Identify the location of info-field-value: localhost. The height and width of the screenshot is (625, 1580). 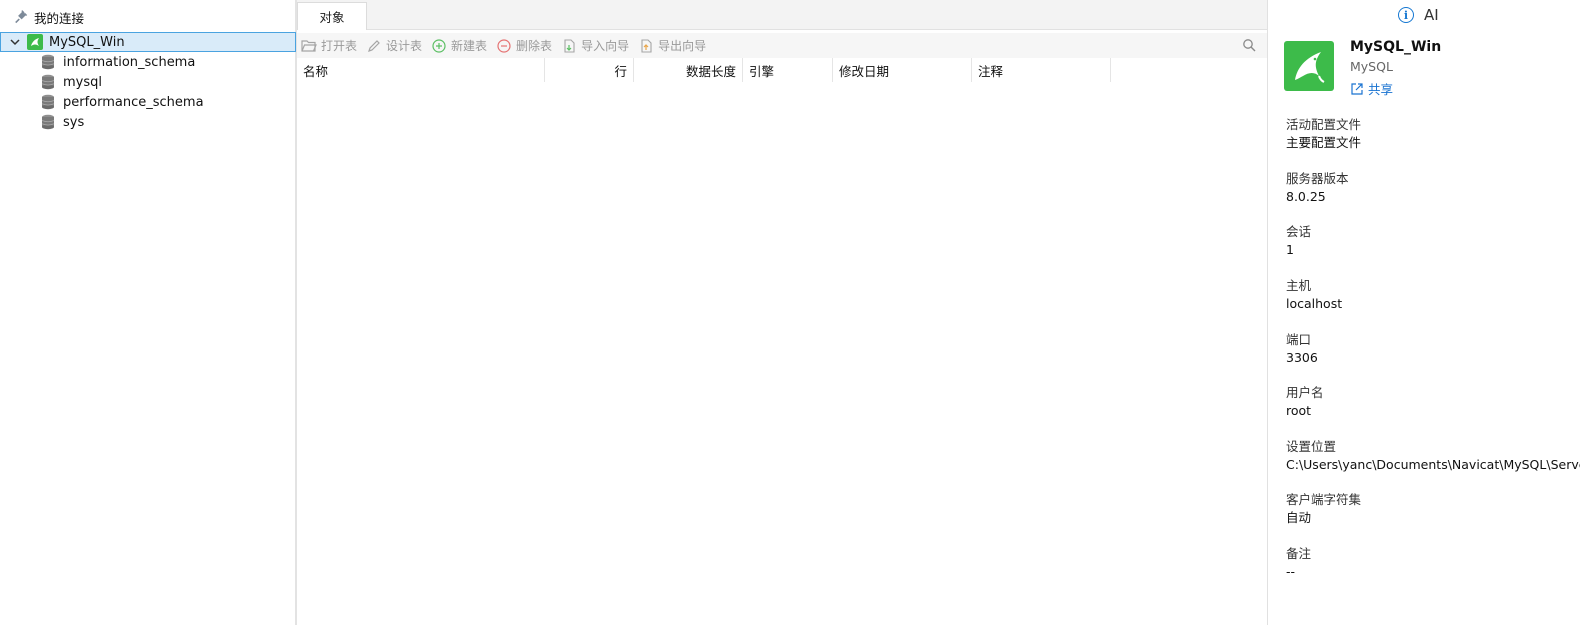
(1314, 303).